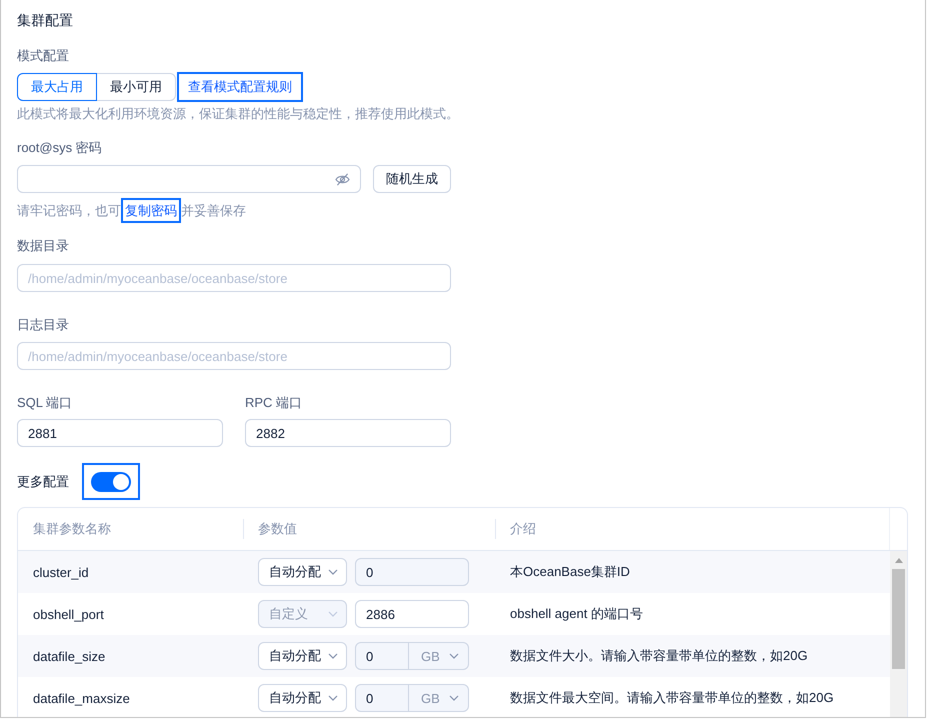 The width and height of the screenshot is (927, 719). Describe the element at coordinates (576, 614) in the screenshot. I see `parameter-description: obshell agent 的端口号` at that location.